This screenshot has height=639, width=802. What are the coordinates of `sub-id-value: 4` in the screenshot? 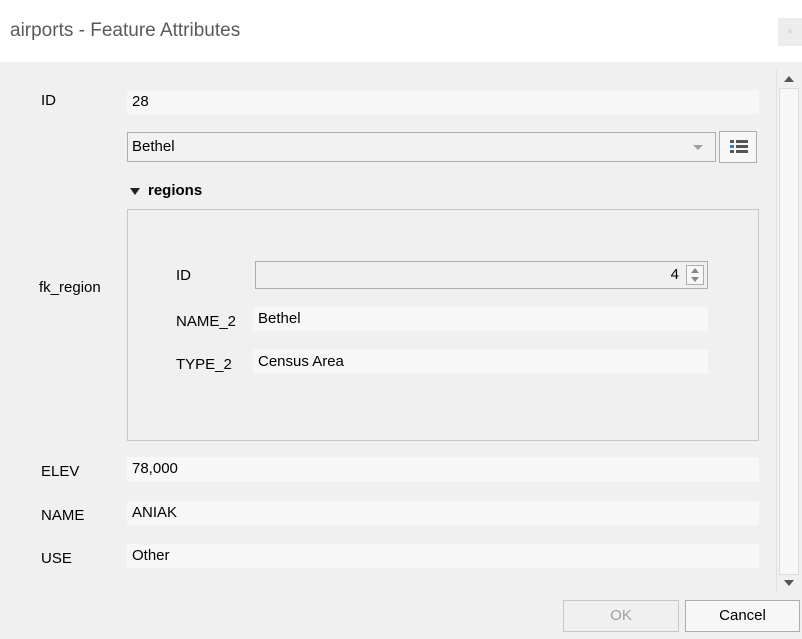 It's located at (674, 274).